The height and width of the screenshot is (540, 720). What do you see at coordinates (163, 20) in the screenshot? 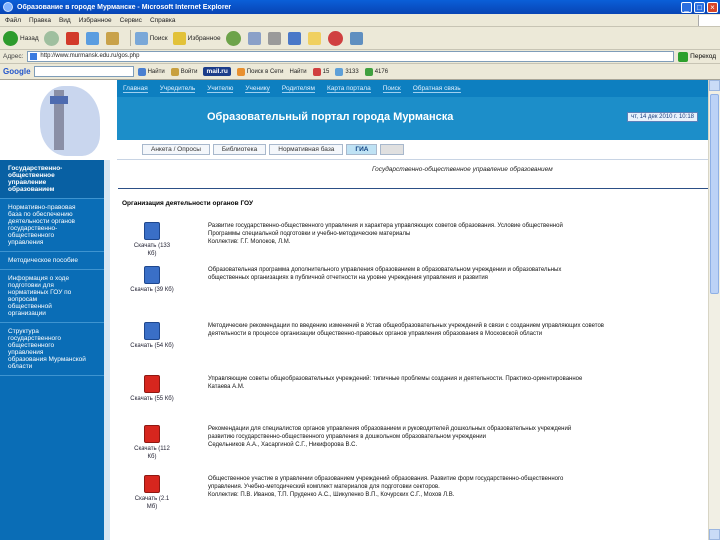
I see `menu-help: Справка` at bounding box center [163, 20].